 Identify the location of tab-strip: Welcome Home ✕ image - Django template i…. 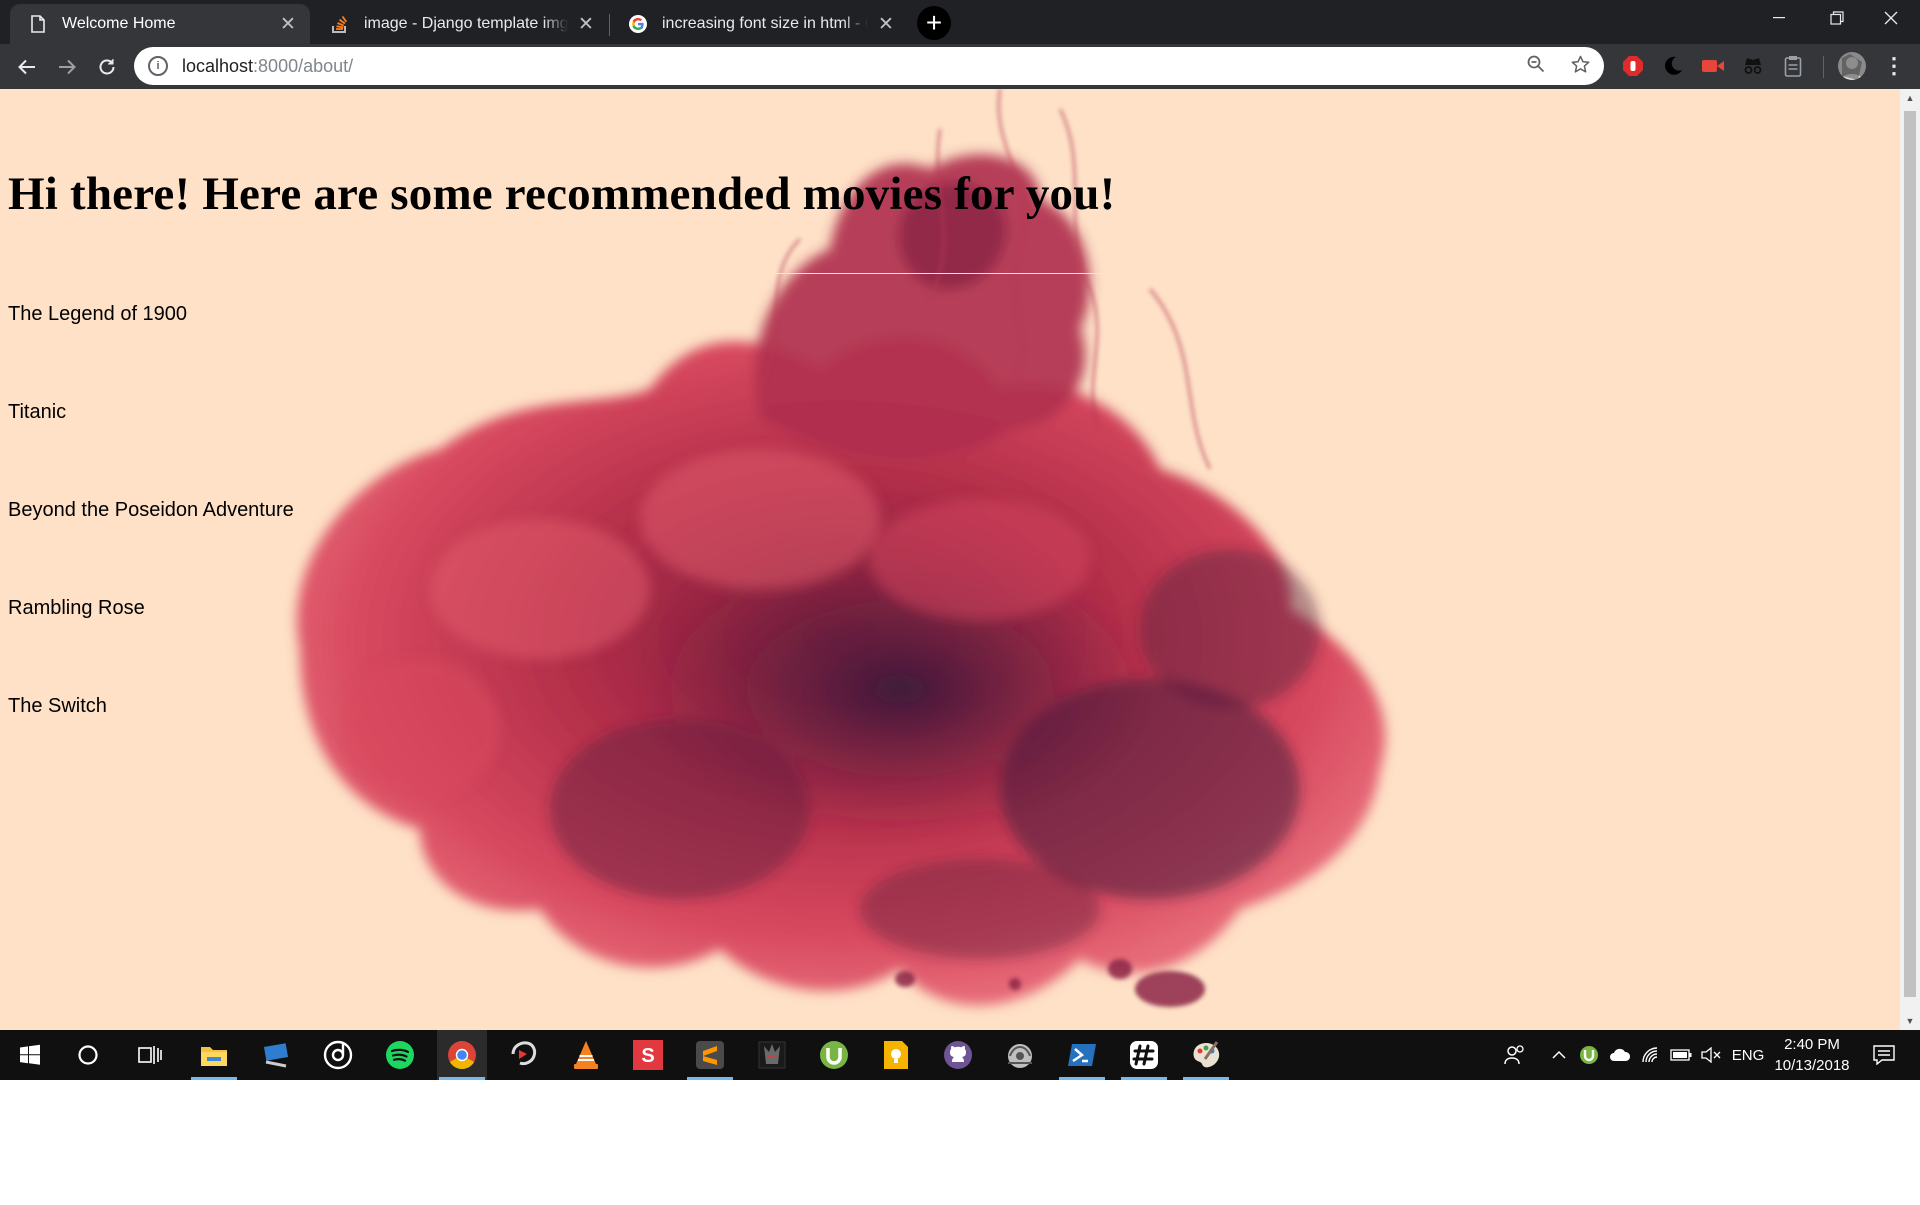
(960, 22).